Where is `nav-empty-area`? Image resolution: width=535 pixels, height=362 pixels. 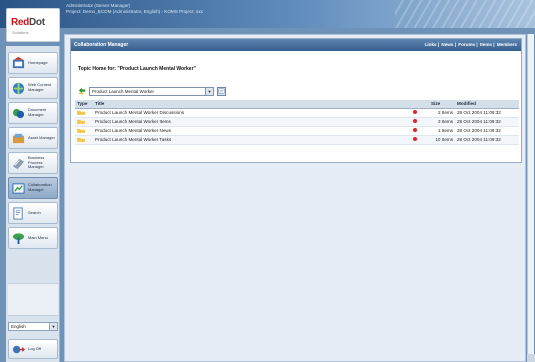
nav-empty-area is located at coordinates (33, 299).